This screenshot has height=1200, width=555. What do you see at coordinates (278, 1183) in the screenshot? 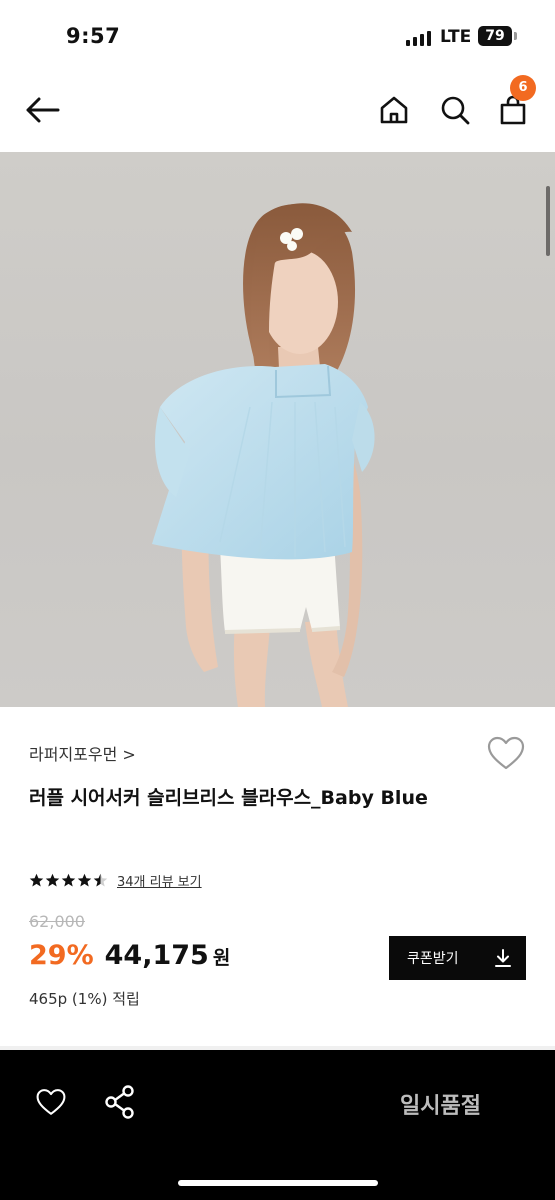
I see `home-indicator` at bounding box center [278, 1183].